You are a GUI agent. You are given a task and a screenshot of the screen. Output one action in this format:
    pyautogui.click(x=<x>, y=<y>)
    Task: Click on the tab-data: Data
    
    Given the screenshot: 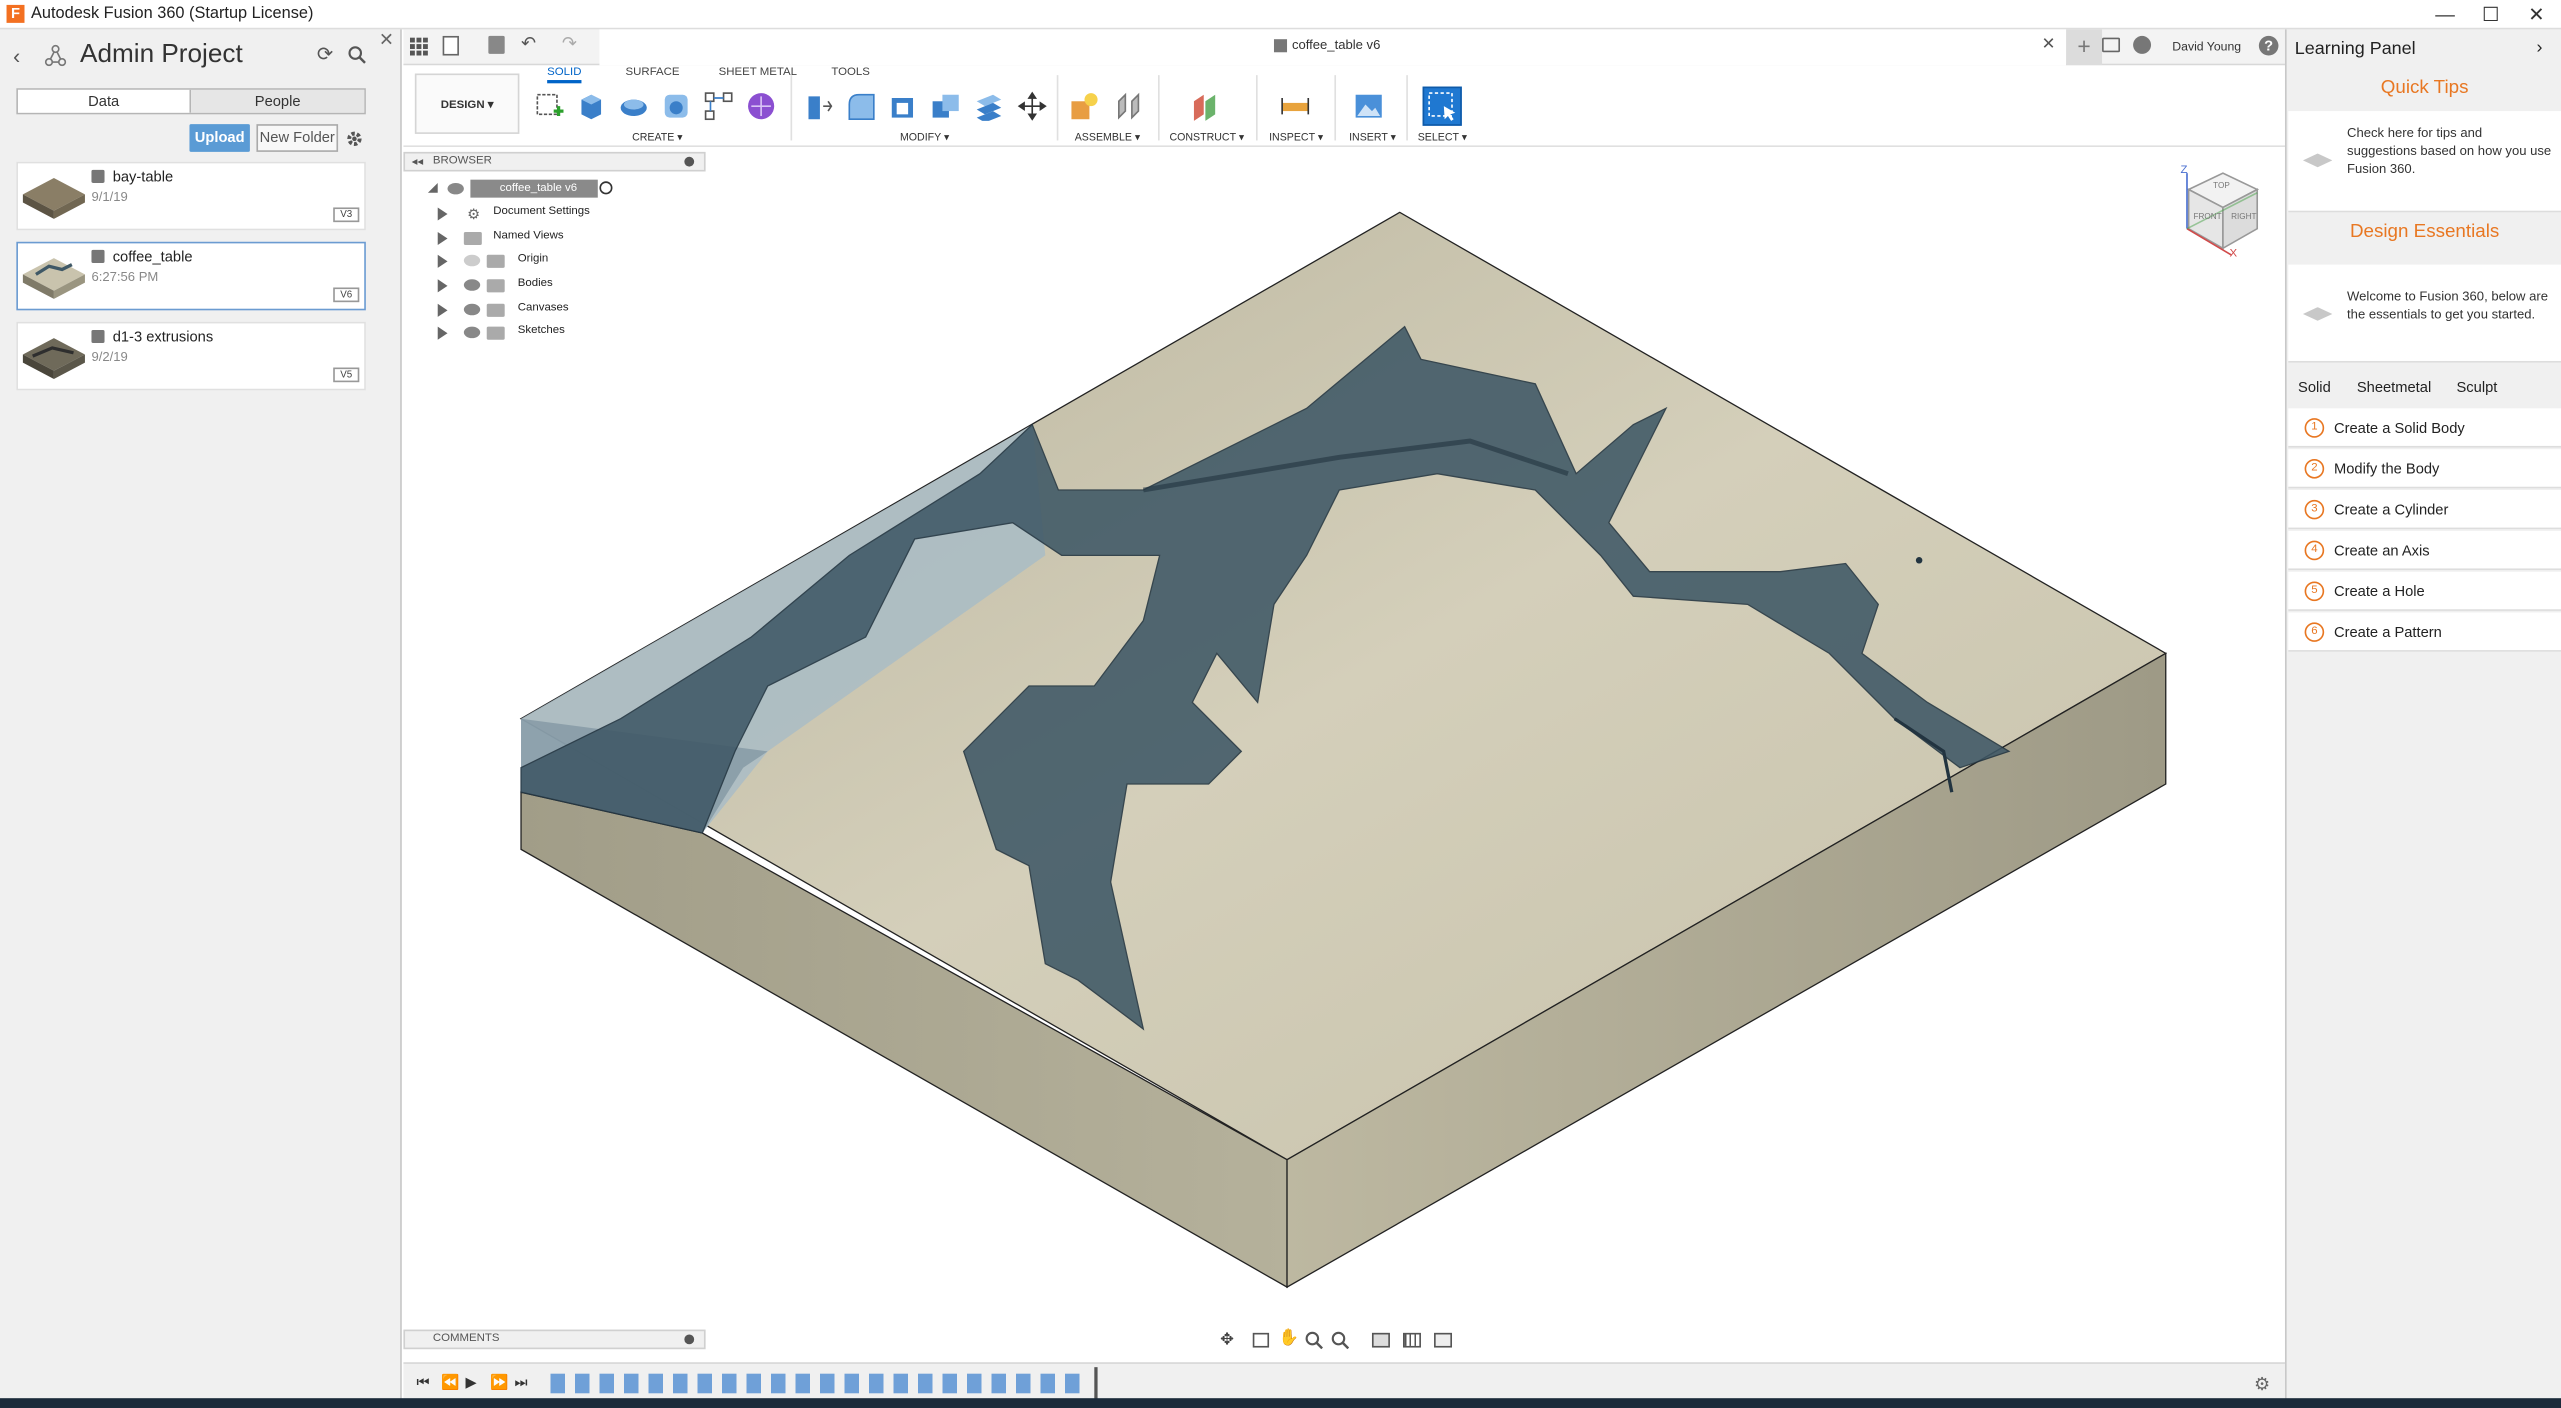 What is the action you would take?
    pyautogui.click(x=104, y=101)
    